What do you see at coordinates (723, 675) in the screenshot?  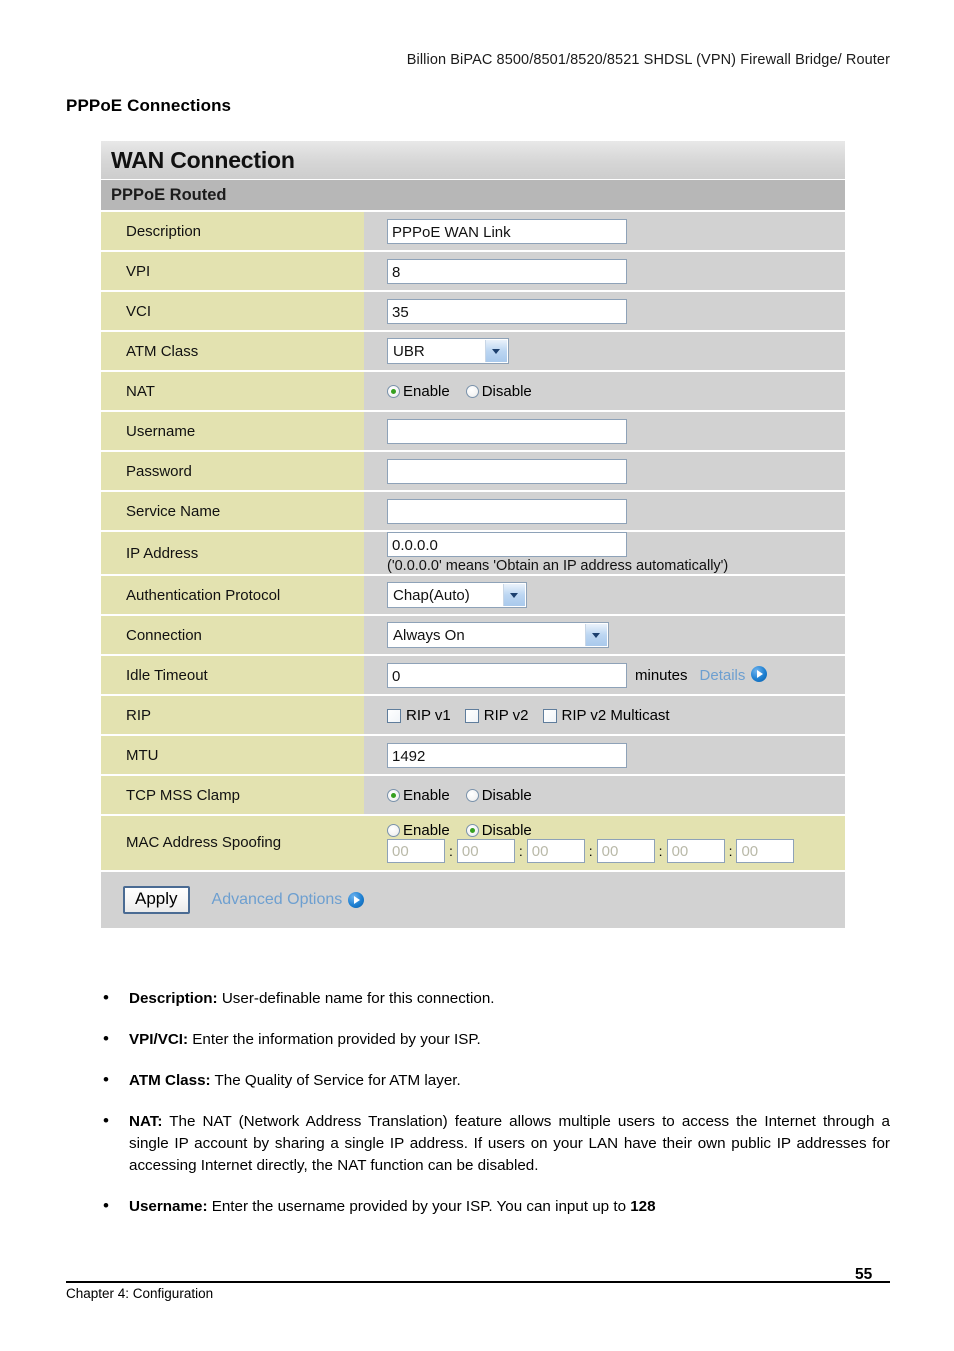 I see `details-link: Details` at bounding box center [723, 675].